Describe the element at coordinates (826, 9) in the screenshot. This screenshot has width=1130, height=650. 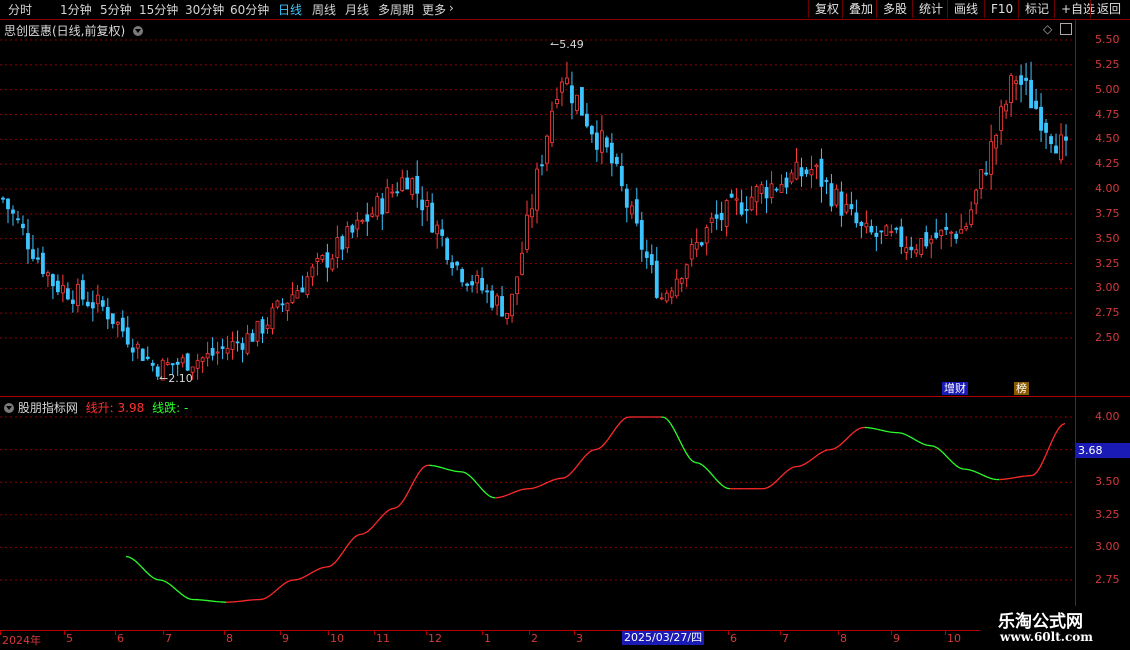
I see `adjust-button: 复权` at that location.